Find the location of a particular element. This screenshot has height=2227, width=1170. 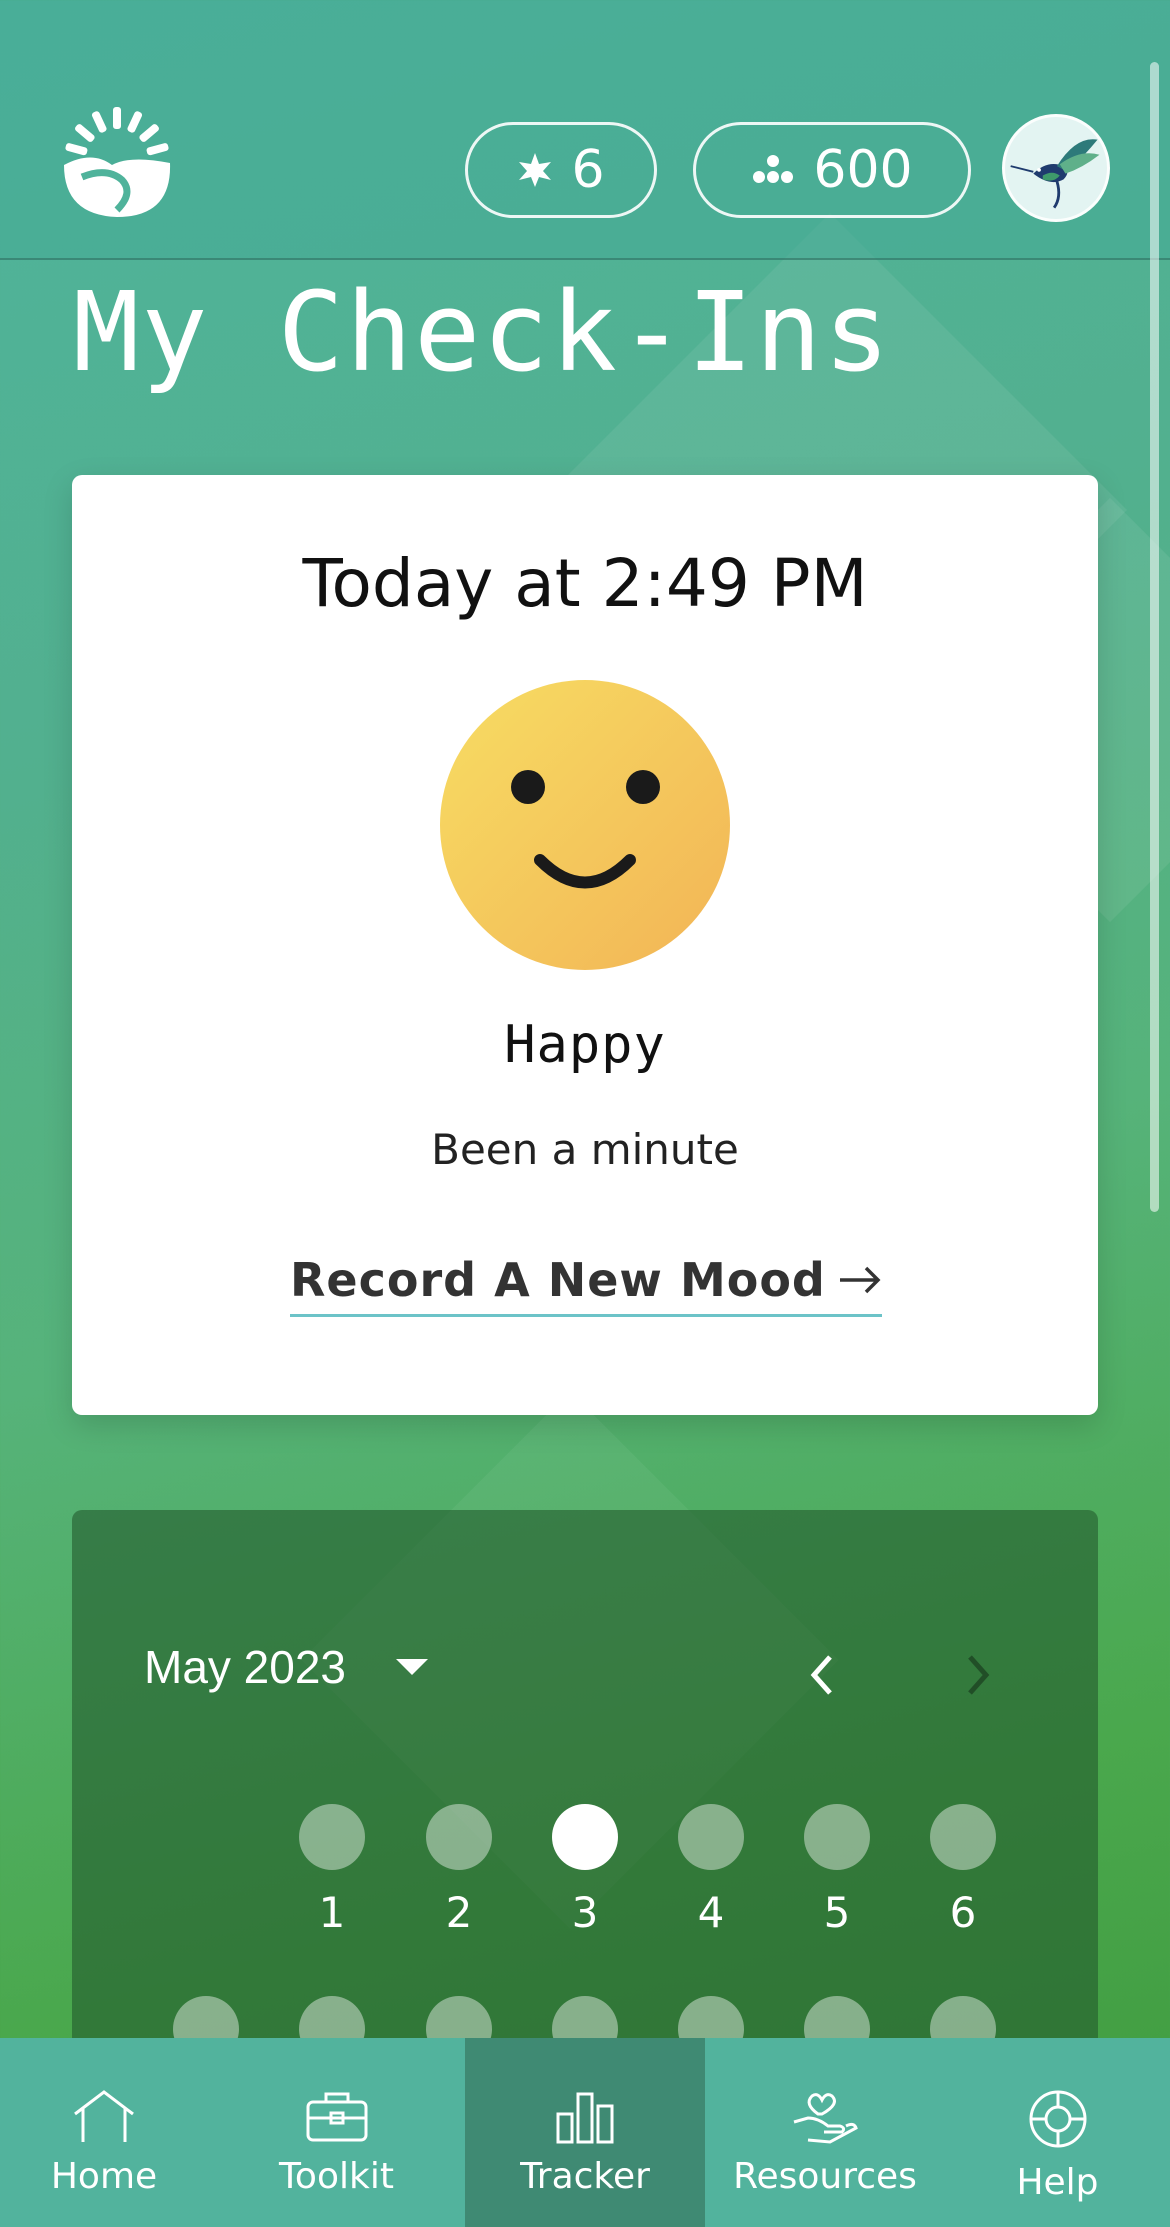

bottom-nav: Home Toolkit Tracker Resources Help is located at coordinates (585, 2132).